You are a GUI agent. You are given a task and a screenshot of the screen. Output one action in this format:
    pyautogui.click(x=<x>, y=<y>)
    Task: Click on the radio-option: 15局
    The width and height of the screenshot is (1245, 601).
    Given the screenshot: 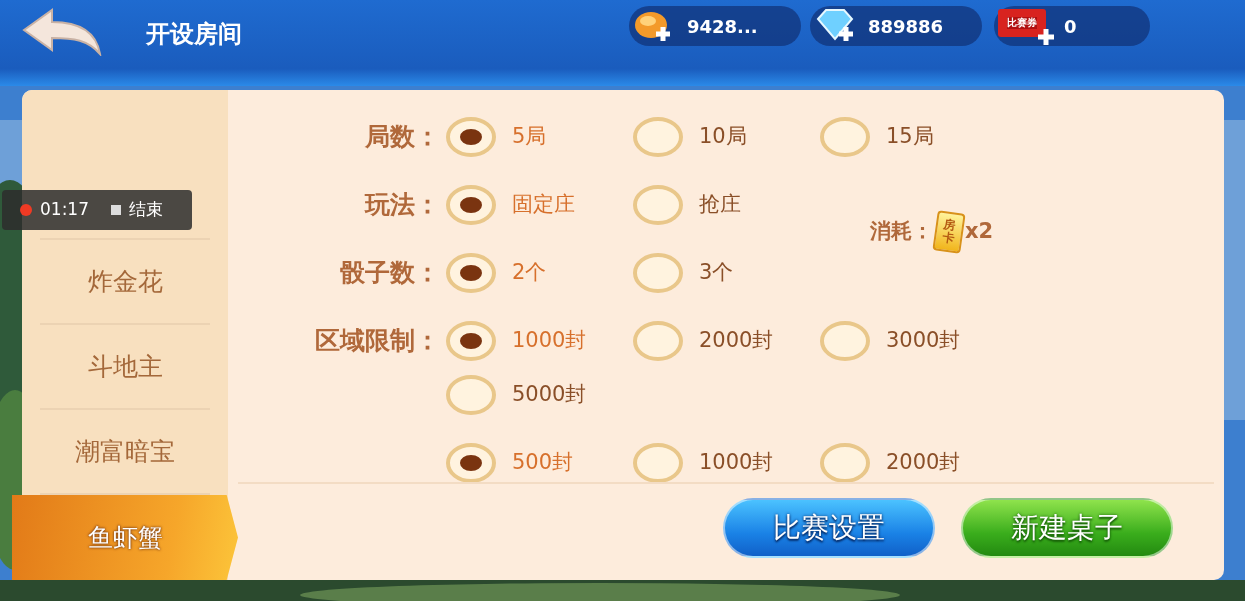 What is the action you would take?
    pyautogui.click(x=913, y=137)
    